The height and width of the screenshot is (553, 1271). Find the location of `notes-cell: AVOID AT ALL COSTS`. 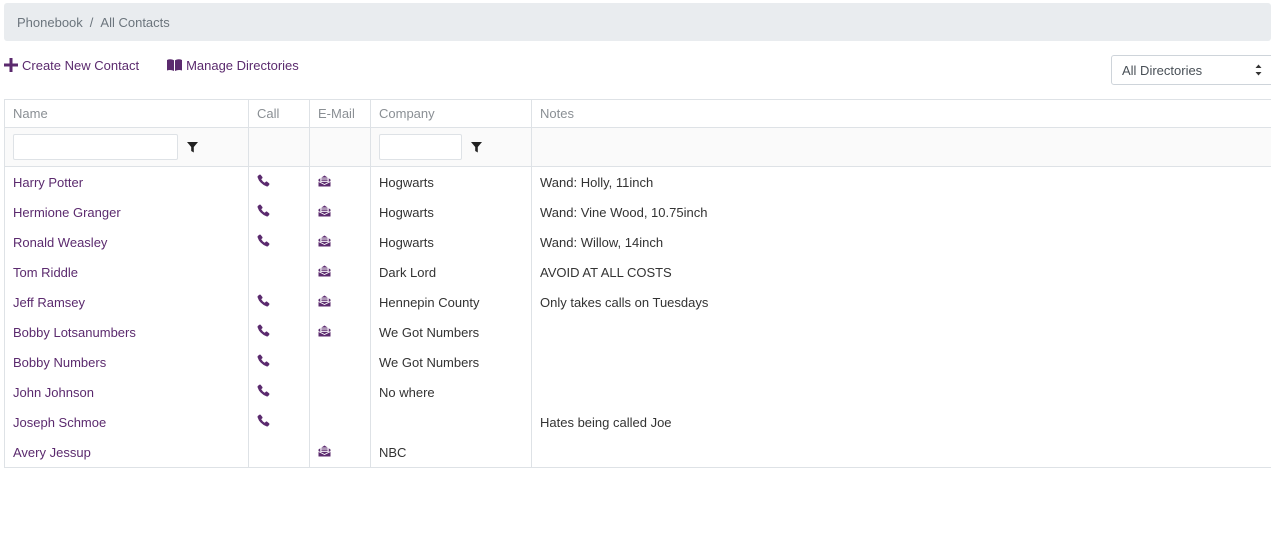

notes-cell: AVOID AT ALL COSTS is located at coordinates (901, 272).